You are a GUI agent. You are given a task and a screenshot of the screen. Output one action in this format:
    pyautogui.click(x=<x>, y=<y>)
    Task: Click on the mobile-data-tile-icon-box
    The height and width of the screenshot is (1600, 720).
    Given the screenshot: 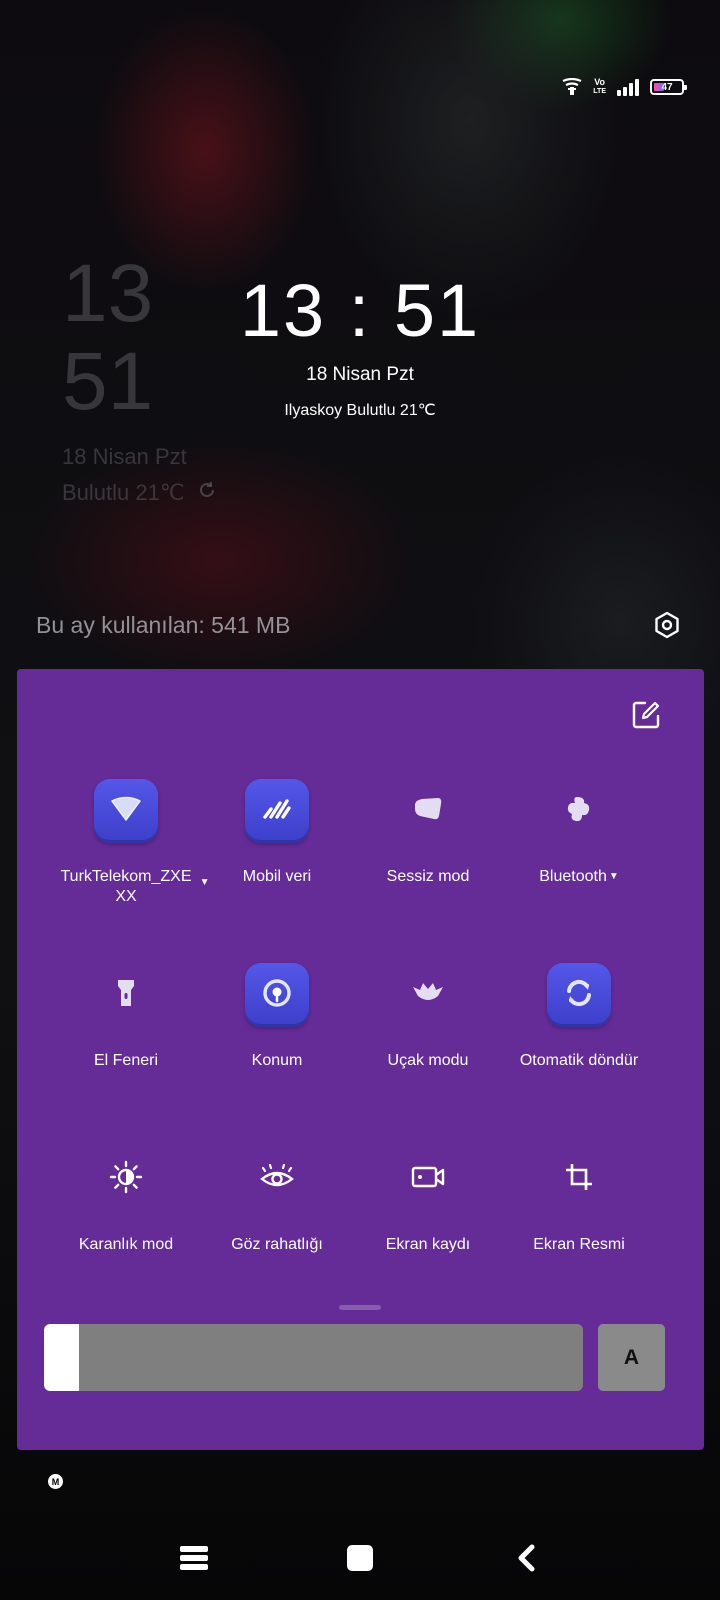 What is the action you would take?
    pyautogui.click(x=277, y=811)
    